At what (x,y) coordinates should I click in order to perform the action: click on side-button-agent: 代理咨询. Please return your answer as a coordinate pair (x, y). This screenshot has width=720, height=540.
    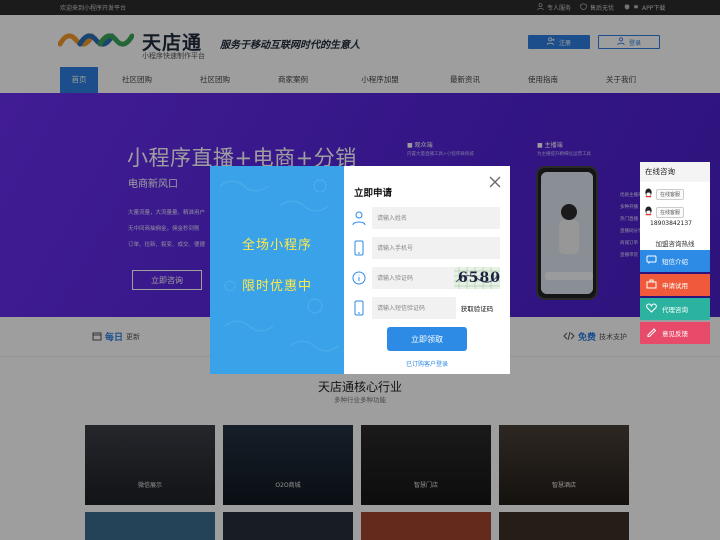
    Looking at the image, I should click on (675, 309).